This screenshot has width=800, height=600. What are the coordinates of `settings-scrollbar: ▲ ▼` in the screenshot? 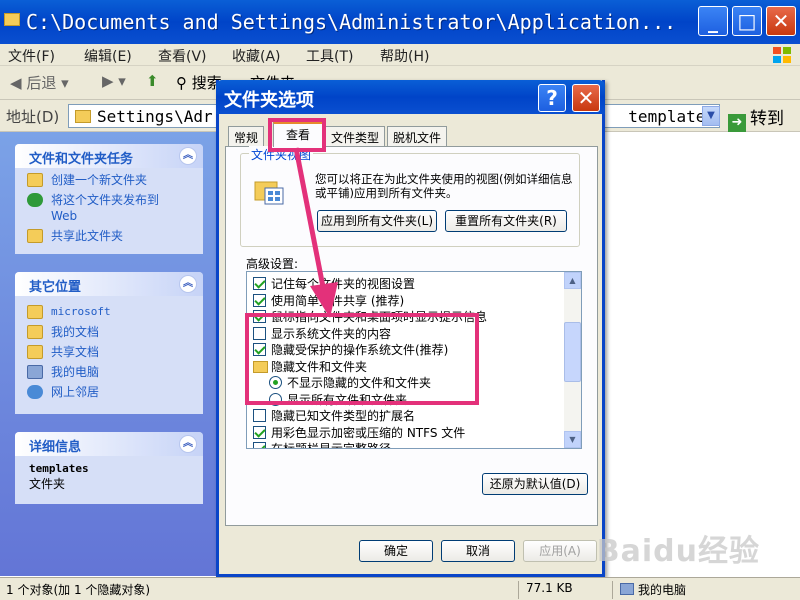 It's located at (572, 360).